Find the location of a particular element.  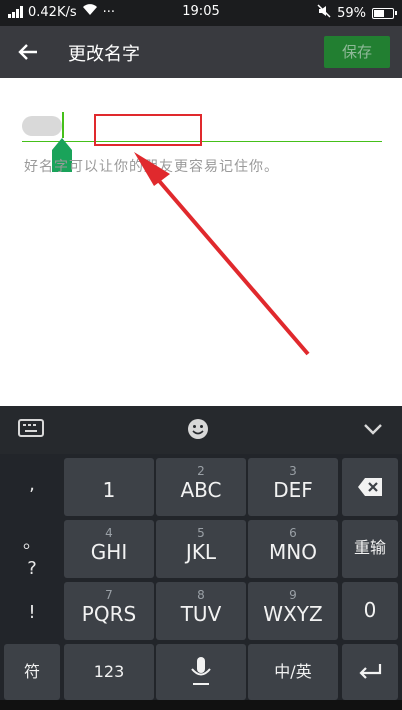

key-5: 5 JKL is located at coordinates (201, 549).